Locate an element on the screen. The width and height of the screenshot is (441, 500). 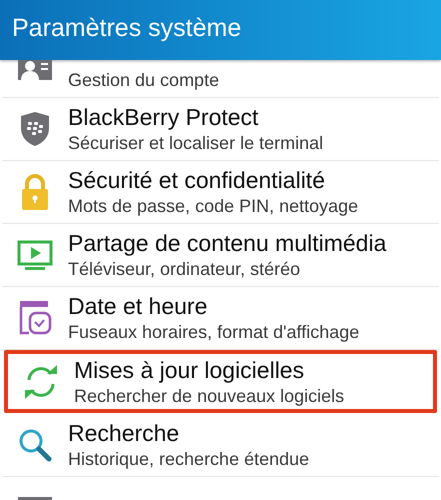
item-subtitle: Fuseaux horaires, format d'affichage is located at coordinates (214, 332).